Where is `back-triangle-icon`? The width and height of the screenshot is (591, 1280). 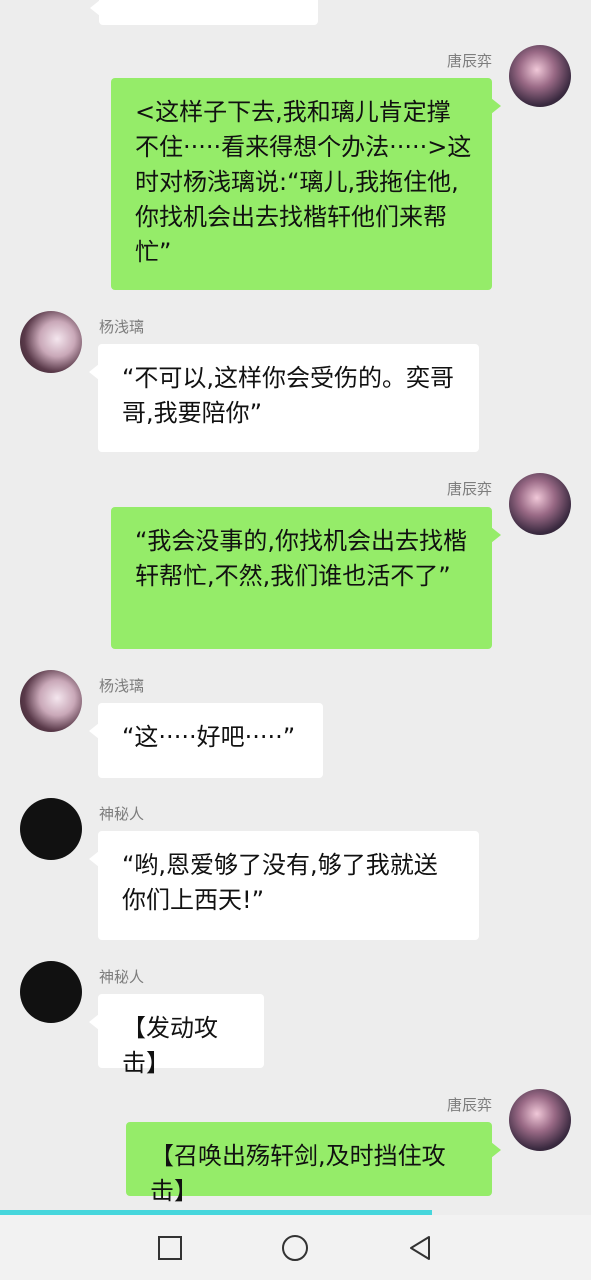 back-triangle-icon is located at coordinates (420, 1248).